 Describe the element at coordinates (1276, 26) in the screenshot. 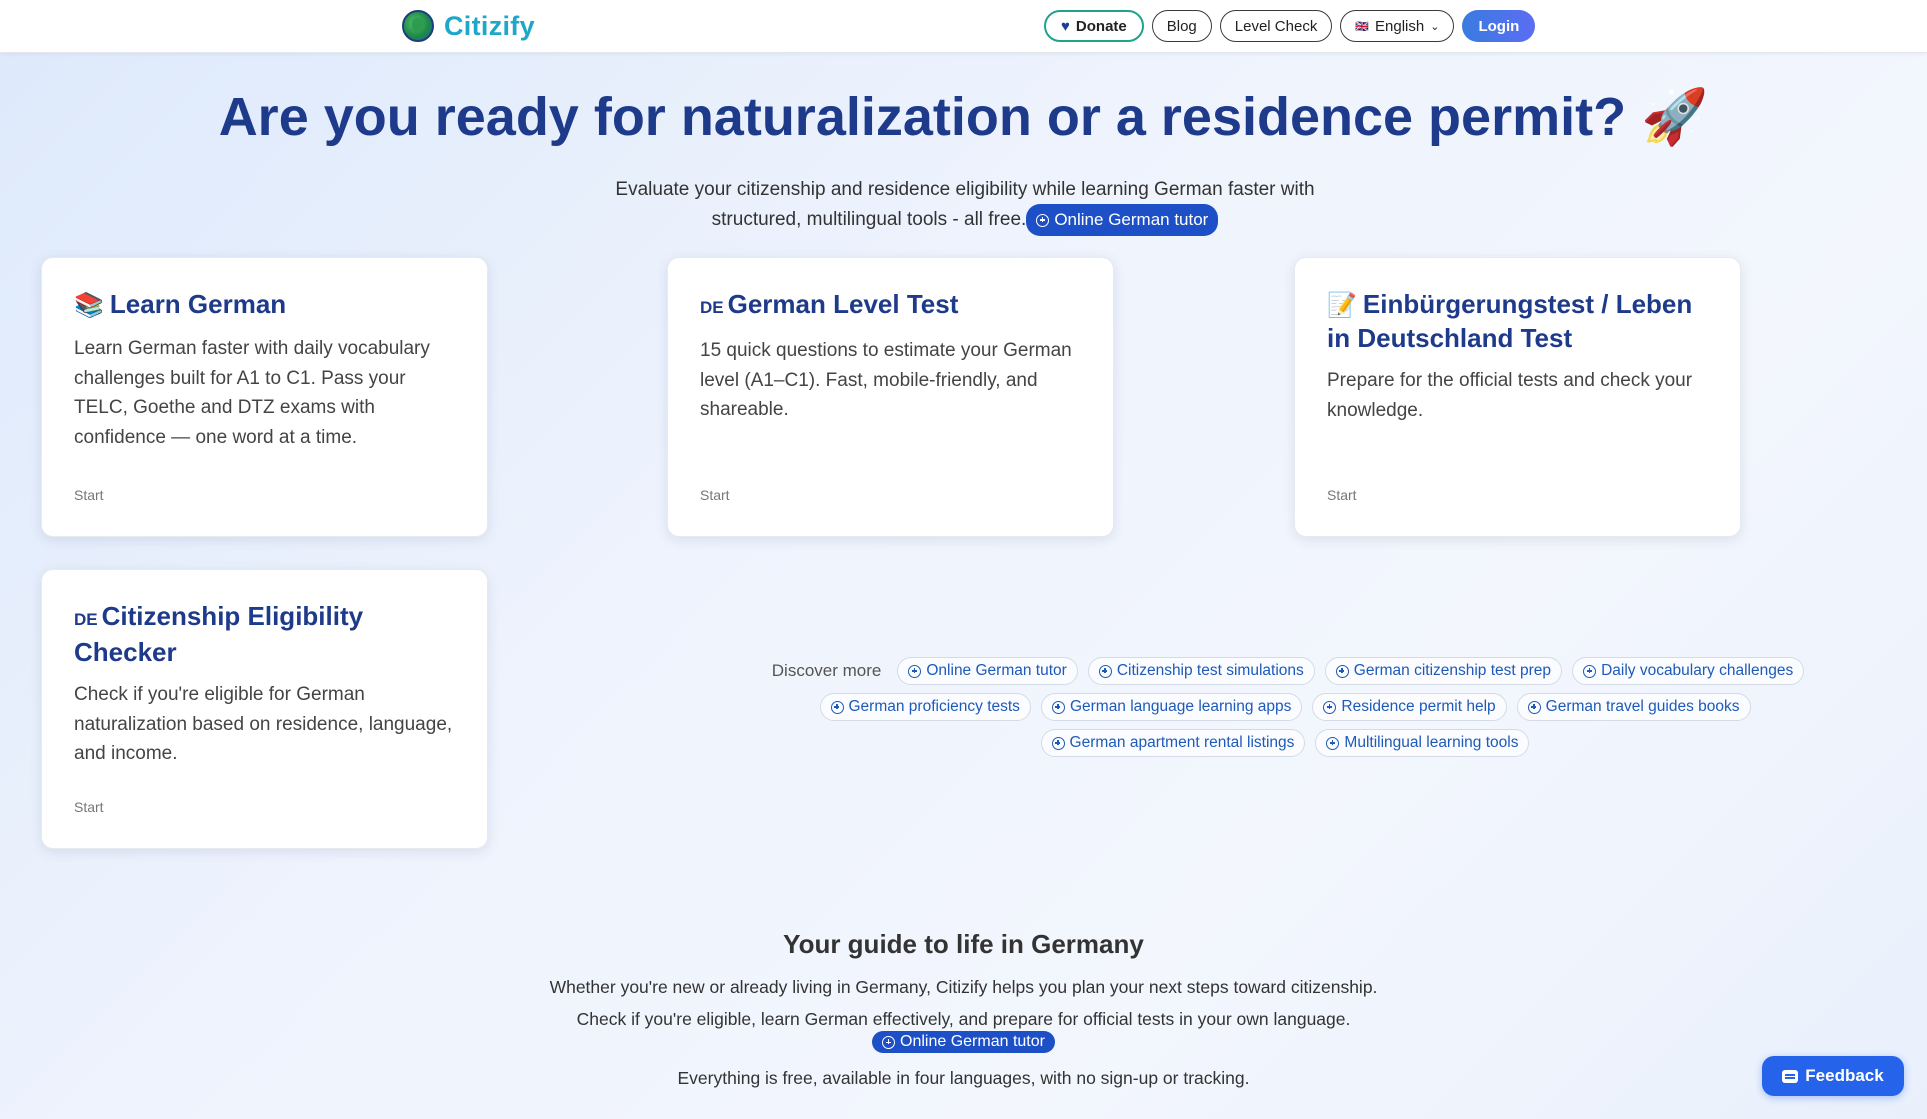

I see `level-check-link: Level Check` at that location.